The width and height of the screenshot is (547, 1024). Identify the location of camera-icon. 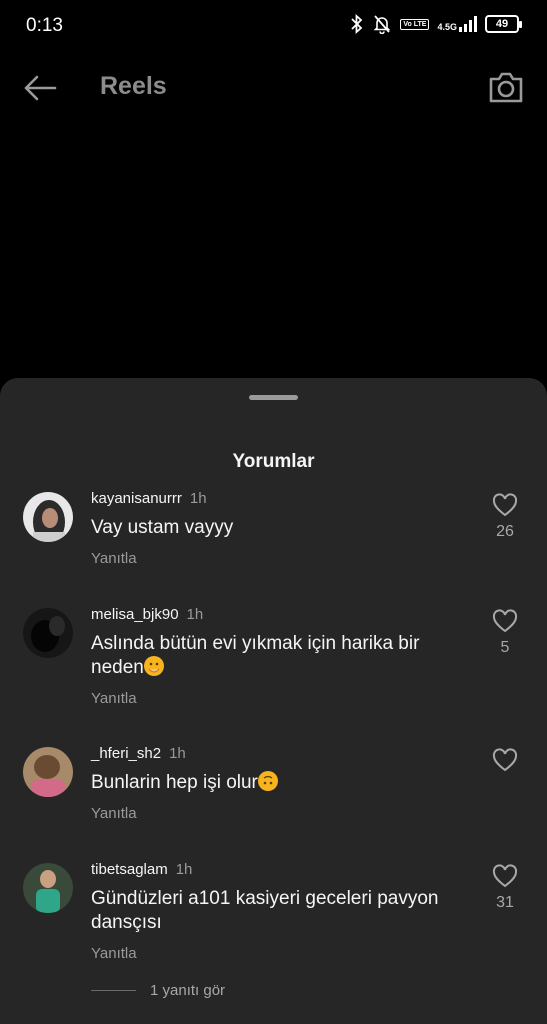
(506, 87).